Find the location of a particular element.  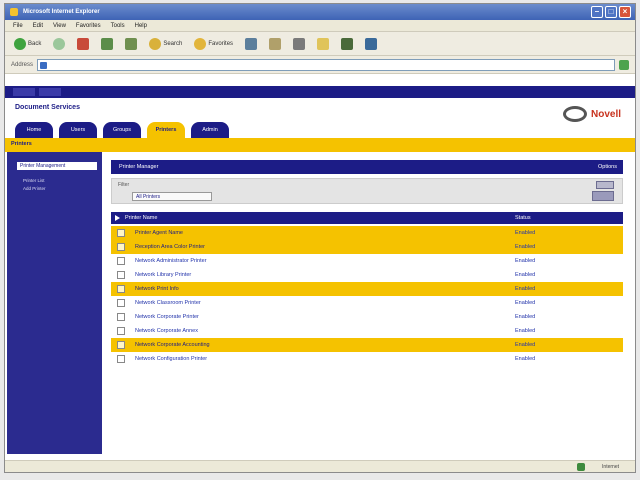

menu-edit: Edit is located at coordinates (38, 25).